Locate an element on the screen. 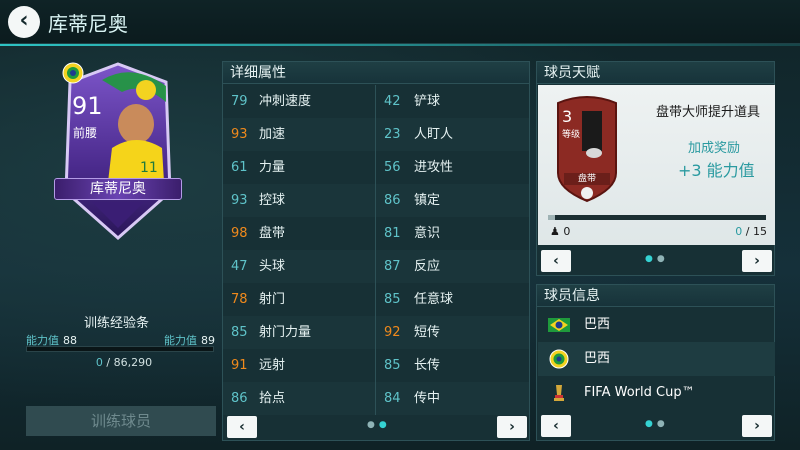 This screenshot has height=450, width=800. stats-next-button: › is located at coordinates (512, 427).